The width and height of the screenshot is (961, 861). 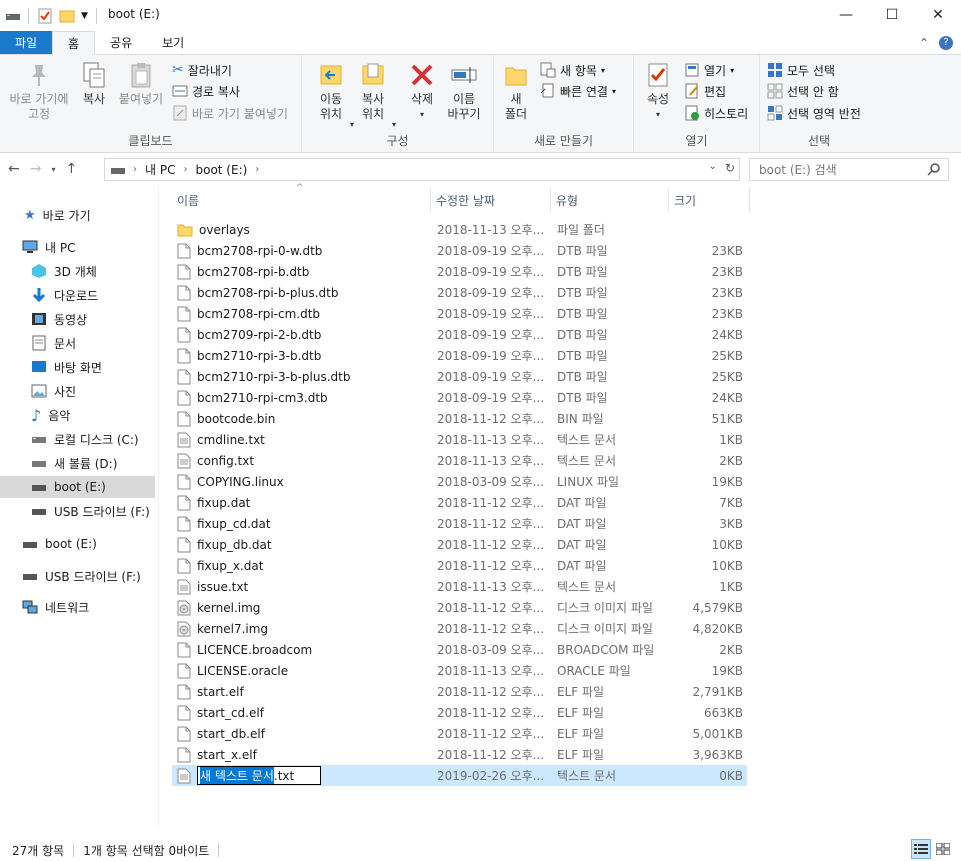 I want to click on refresh-icon: ↻, so click(x=730, y=168).